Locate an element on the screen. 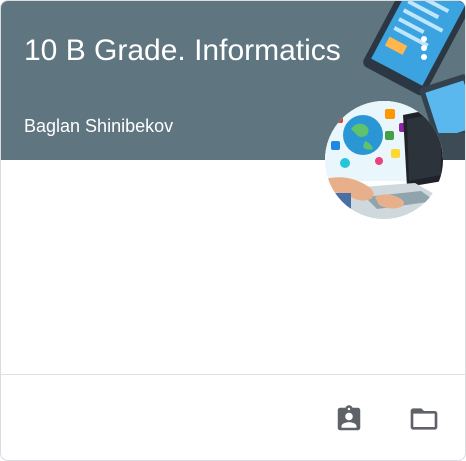 Image resolution: width=466 pixels, height=461 pixels. assignment-ind-icon is located at coordinates (349, 418).